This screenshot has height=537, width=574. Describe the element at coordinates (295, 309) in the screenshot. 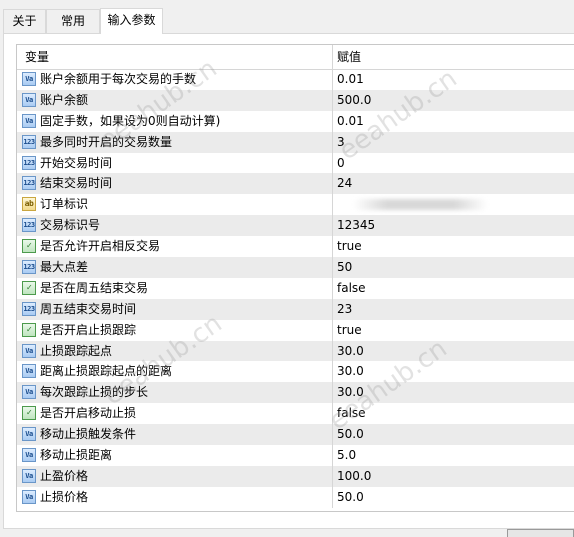

I see `table-row: 123 周五结束交易时间 23` at that location.